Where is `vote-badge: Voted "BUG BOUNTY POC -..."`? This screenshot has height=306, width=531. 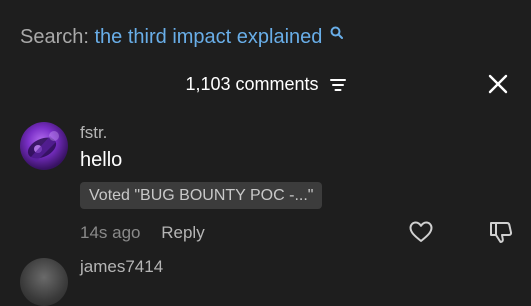 vote-badge: Voted "BUG BOUNTY POC -..." is located at coordinates (201, 195).